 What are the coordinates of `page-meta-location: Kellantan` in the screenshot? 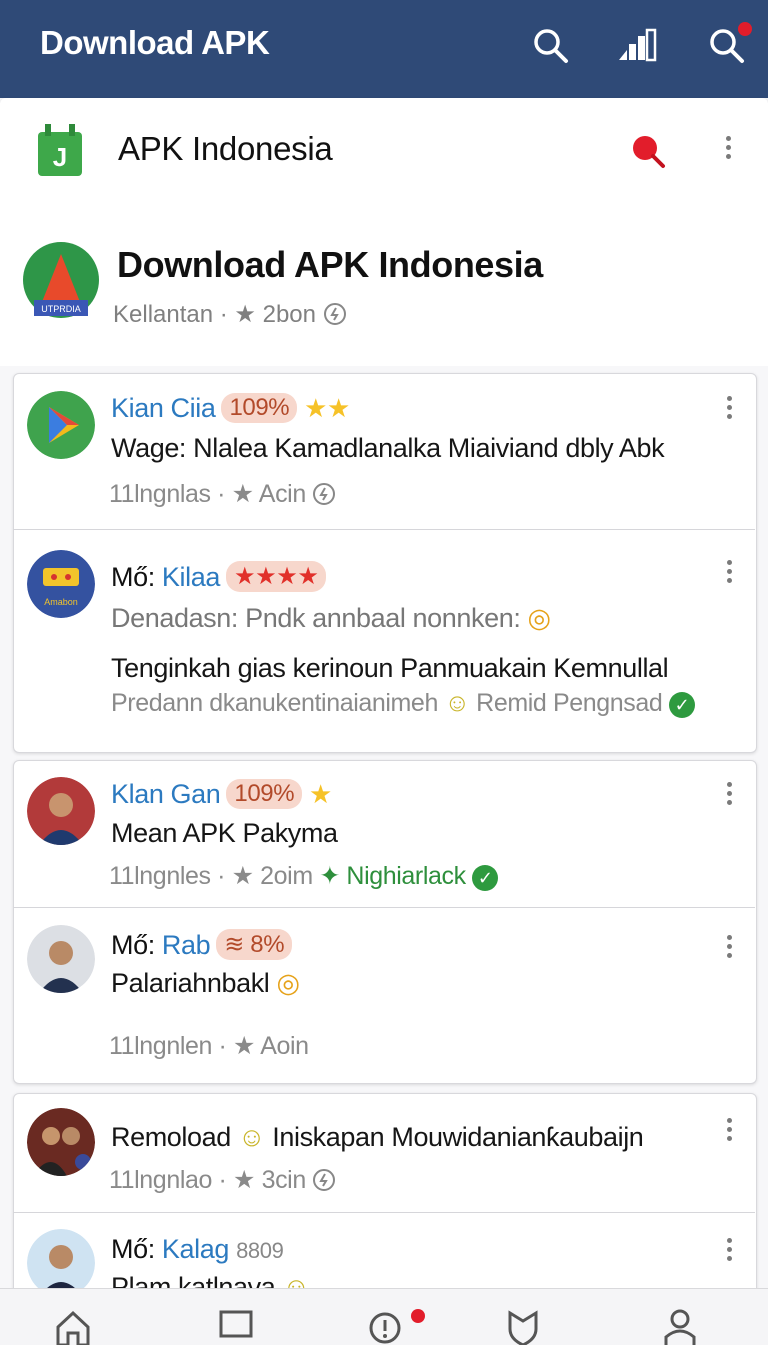 It's located at (163, 314).